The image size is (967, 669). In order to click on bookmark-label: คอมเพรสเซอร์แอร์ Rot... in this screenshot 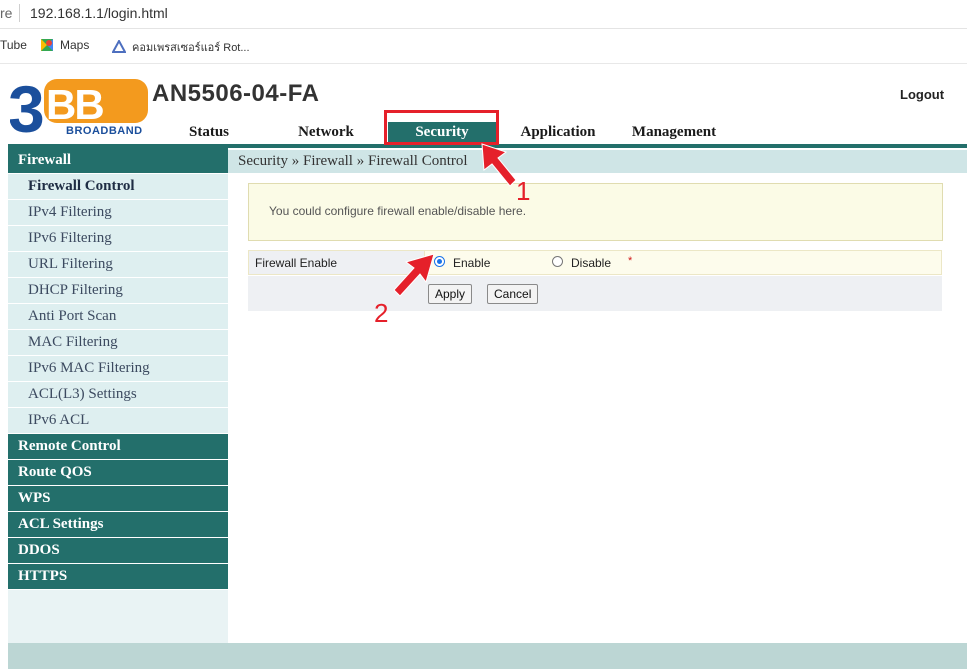, I will do `click(191, 48)`.